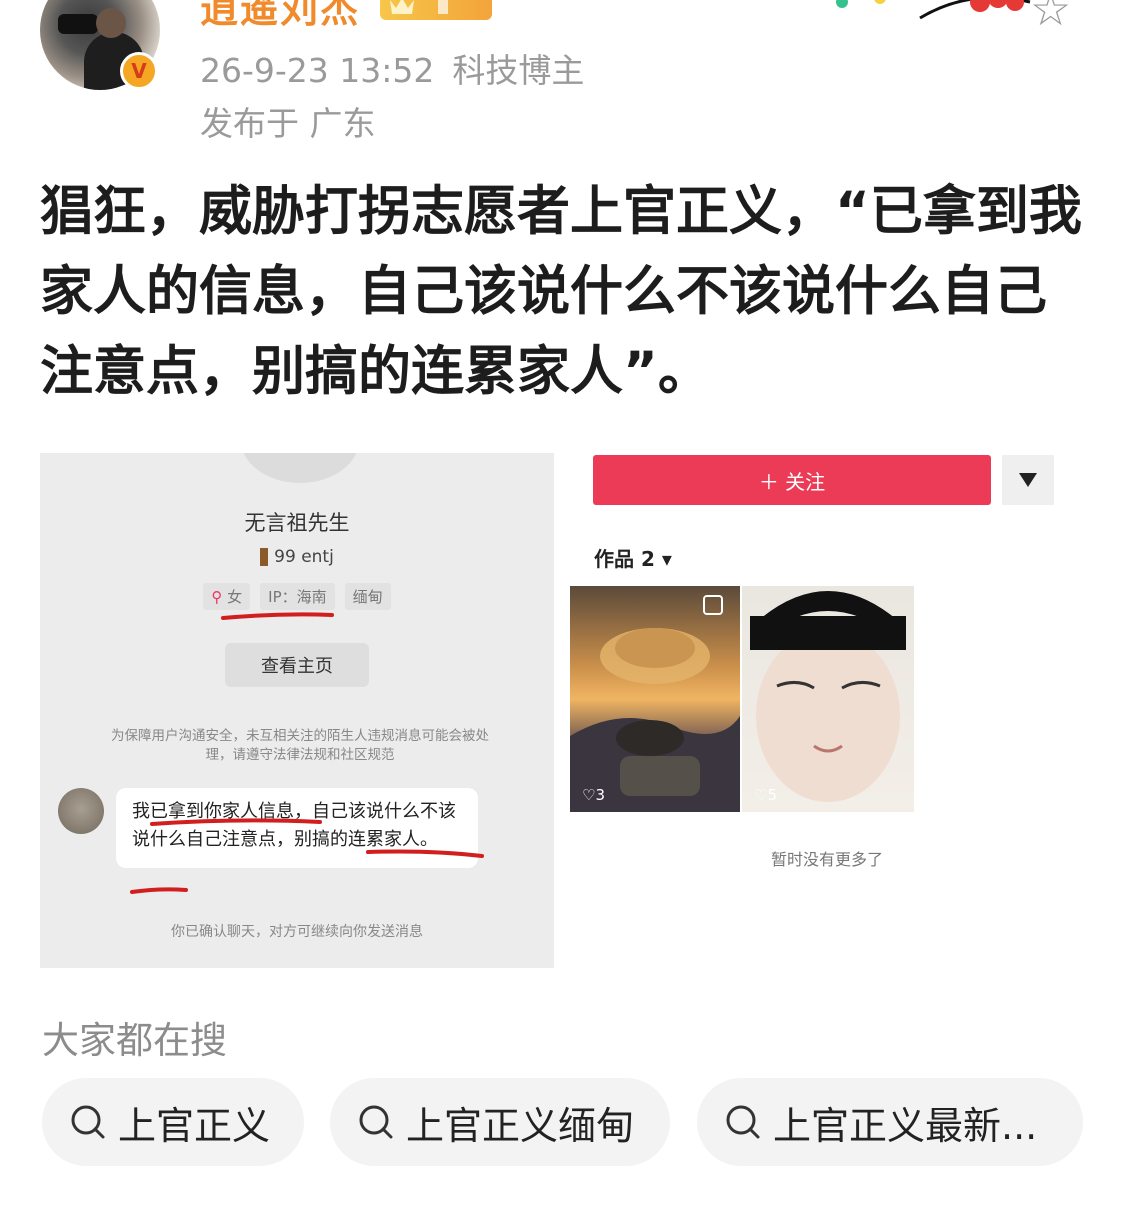 This screenshot has height=1209, width=1125. I want to click on follow-button: ＋ 关注, so click(792, 480).